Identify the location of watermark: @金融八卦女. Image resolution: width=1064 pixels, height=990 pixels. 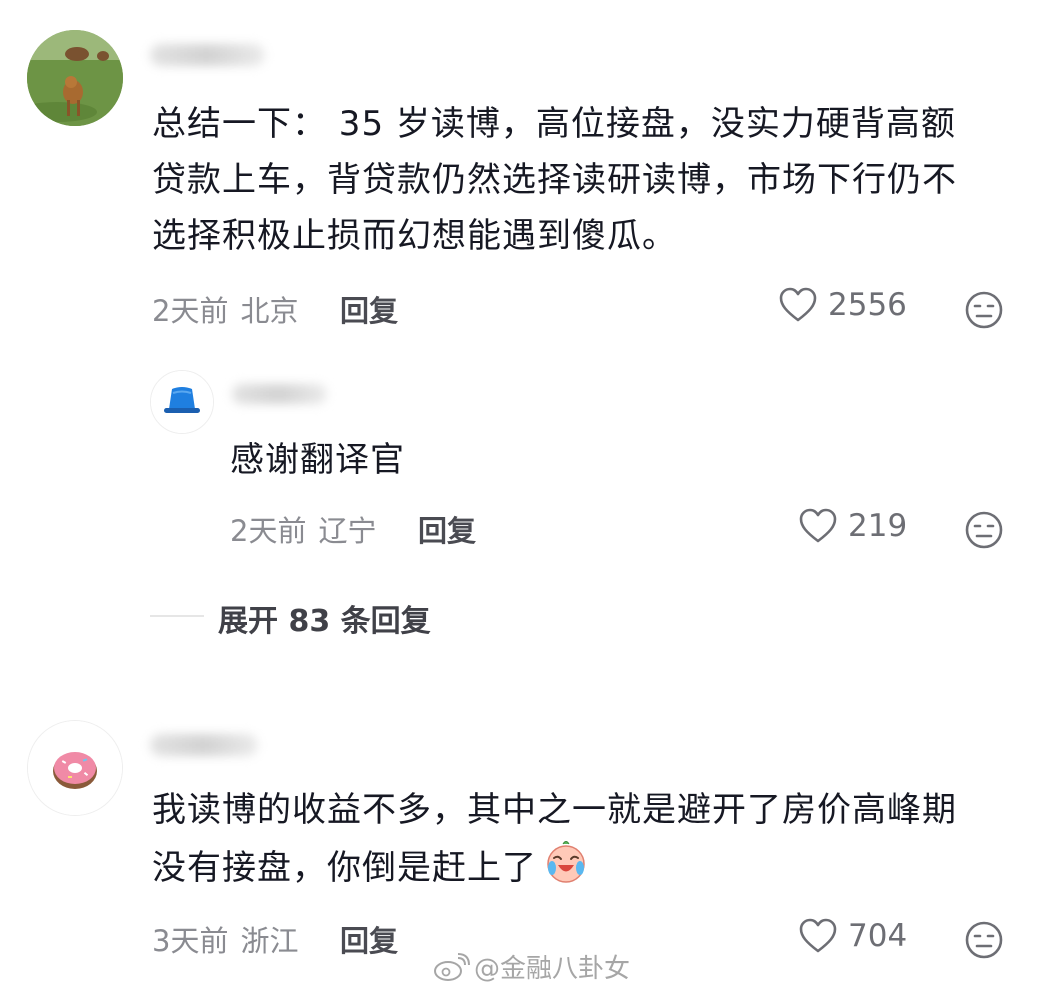
(531, 966).